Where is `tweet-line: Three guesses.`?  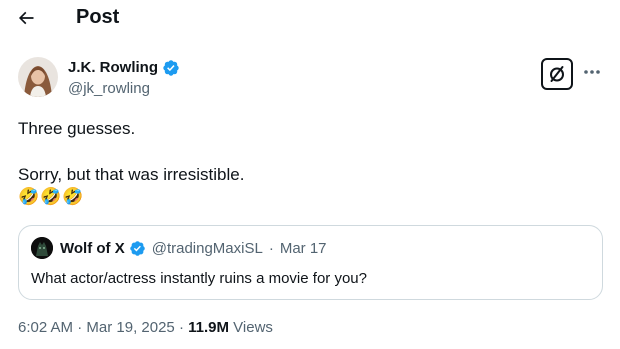 tweet-line: Three guesses. is located at coordinates (77, 128).